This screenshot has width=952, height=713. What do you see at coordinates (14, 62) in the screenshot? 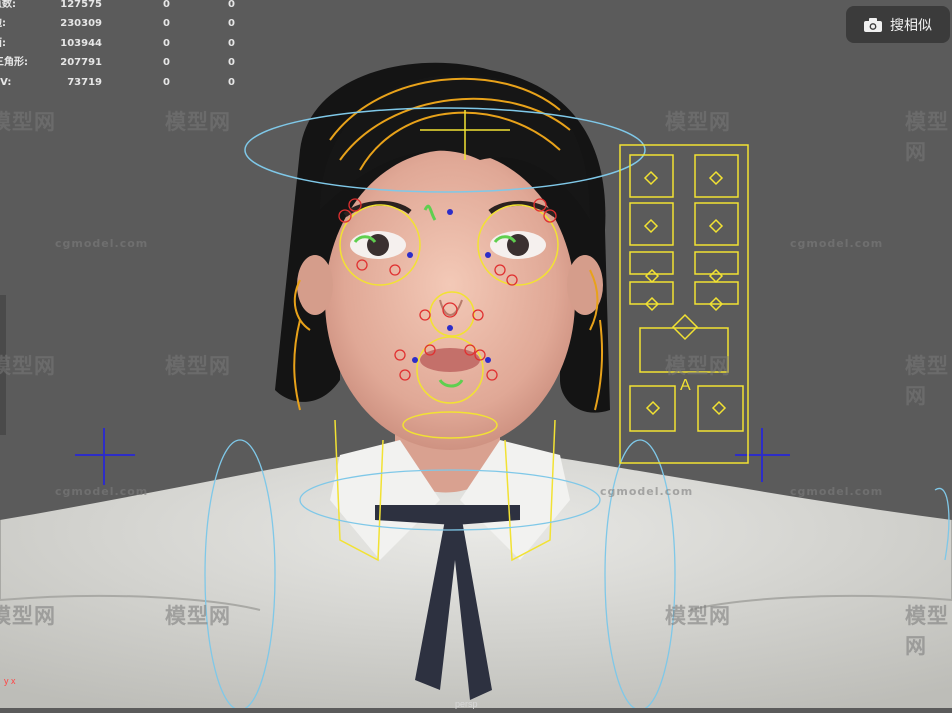
I see `stat-label: 三角形:` at bounding box center [14, 62].